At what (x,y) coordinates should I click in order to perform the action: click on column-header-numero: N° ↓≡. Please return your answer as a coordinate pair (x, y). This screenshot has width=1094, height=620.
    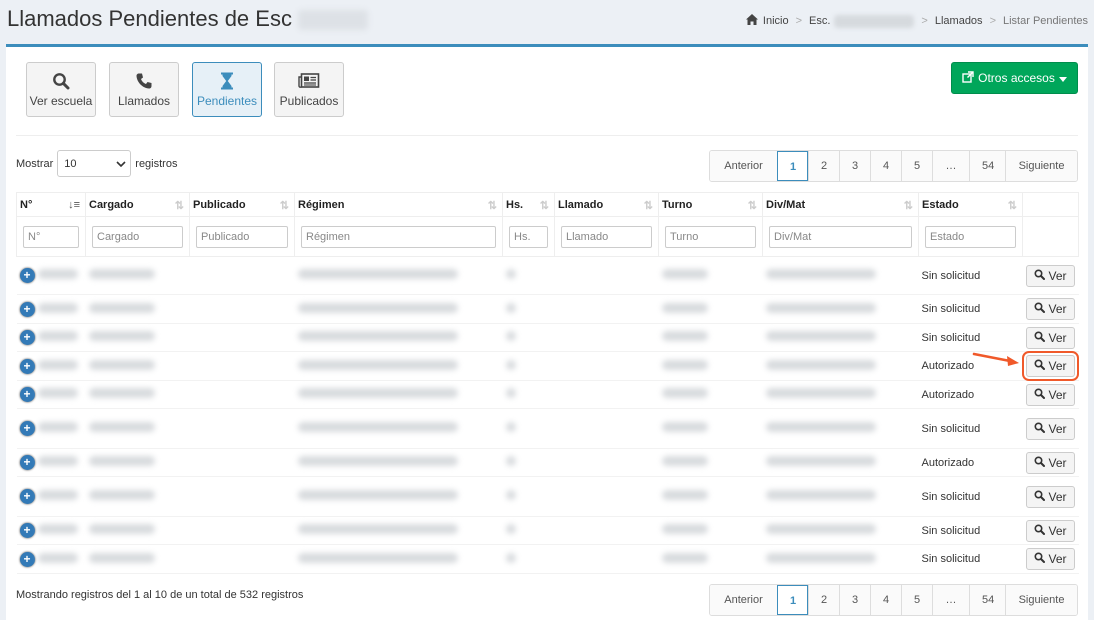
    Looking at the image, I should click on (51, 204).